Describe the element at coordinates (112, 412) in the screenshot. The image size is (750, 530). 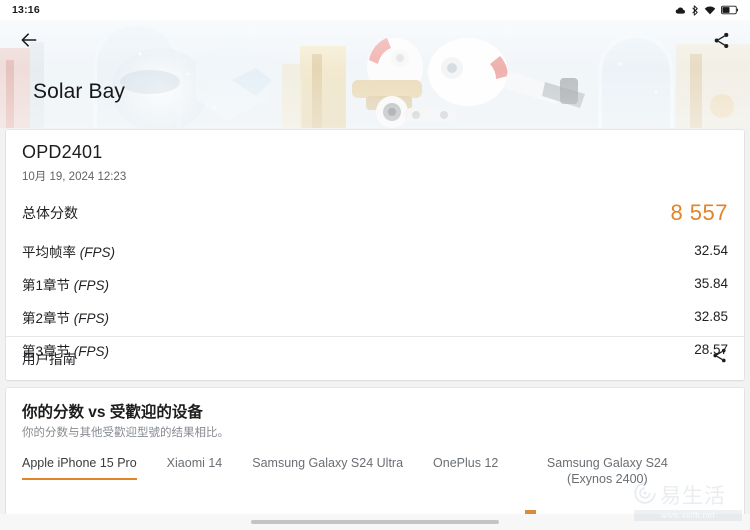
I see `comparison-title: 你的分数 vs 受歡迎的设备` at that location.